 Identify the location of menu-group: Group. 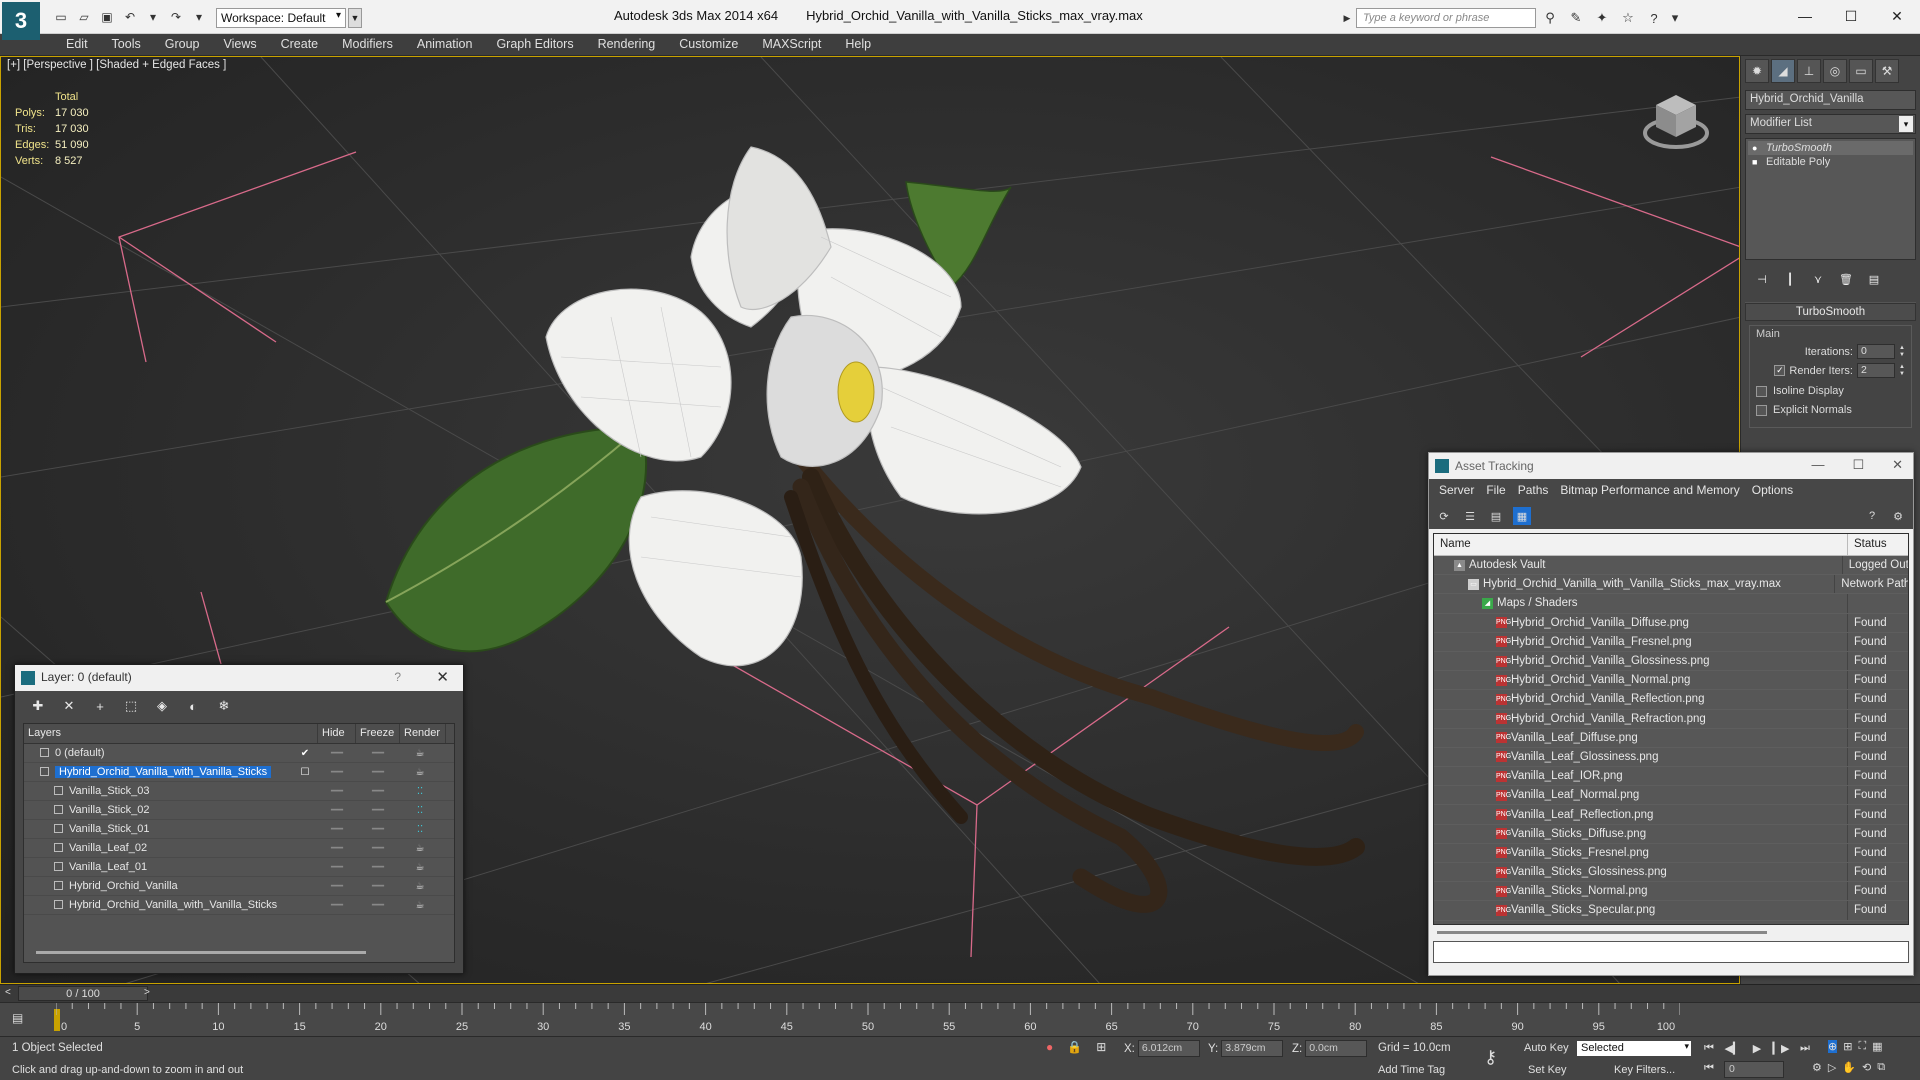
(182, 44).